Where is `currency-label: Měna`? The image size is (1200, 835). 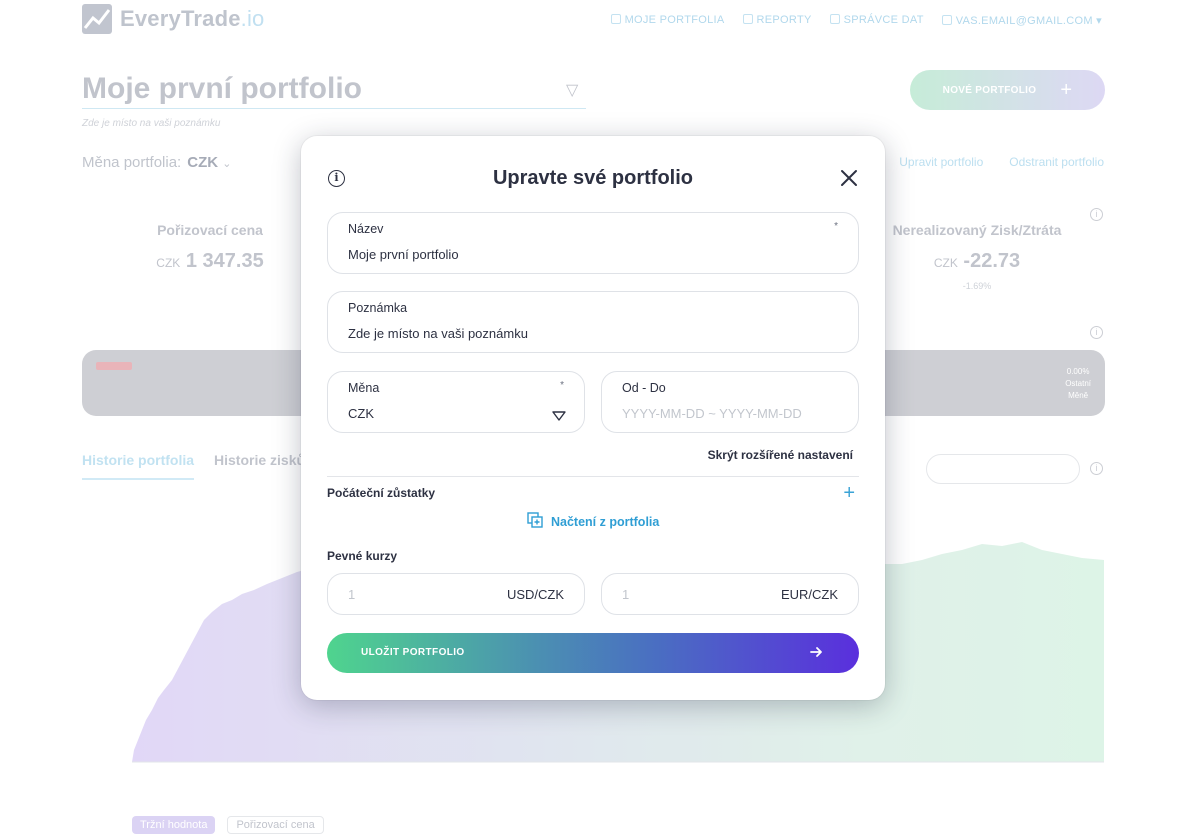
currency-label: Měna is located at coordinates (364, 388).